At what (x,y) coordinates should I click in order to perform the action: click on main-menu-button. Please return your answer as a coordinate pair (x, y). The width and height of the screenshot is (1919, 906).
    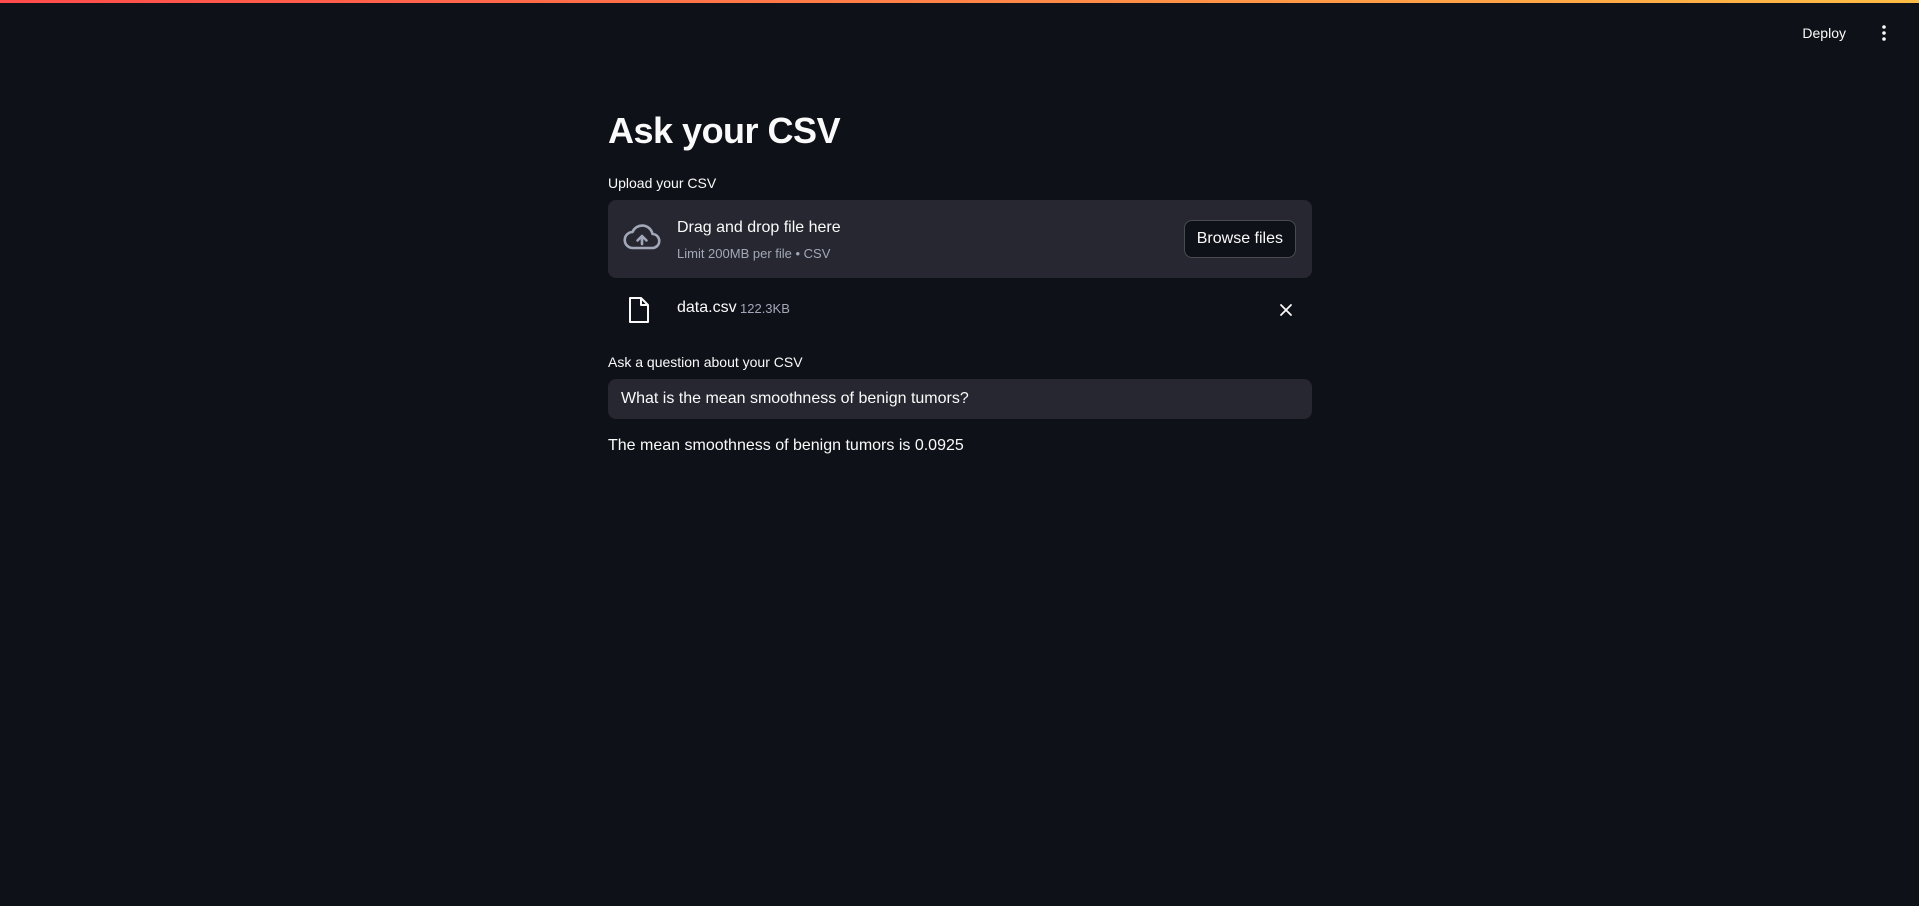
    Looking at the image, I should click on (1884, 33).